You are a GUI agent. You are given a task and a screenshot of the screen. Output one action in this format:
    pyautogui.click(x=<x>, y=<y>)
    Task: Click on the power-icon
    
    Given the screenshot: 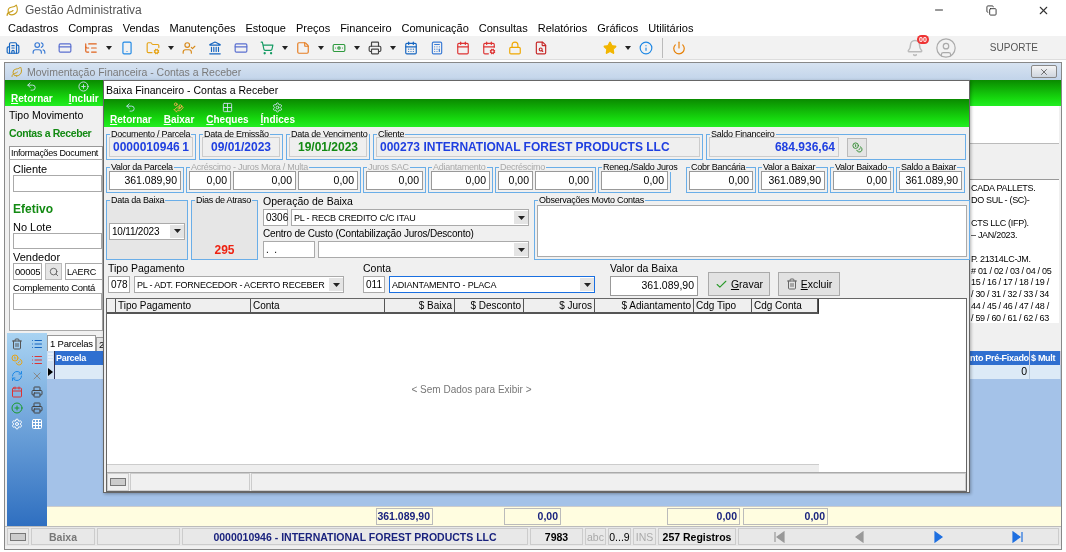 What is the action you would take?
    pyautogui.click(x=679, y=47)
    